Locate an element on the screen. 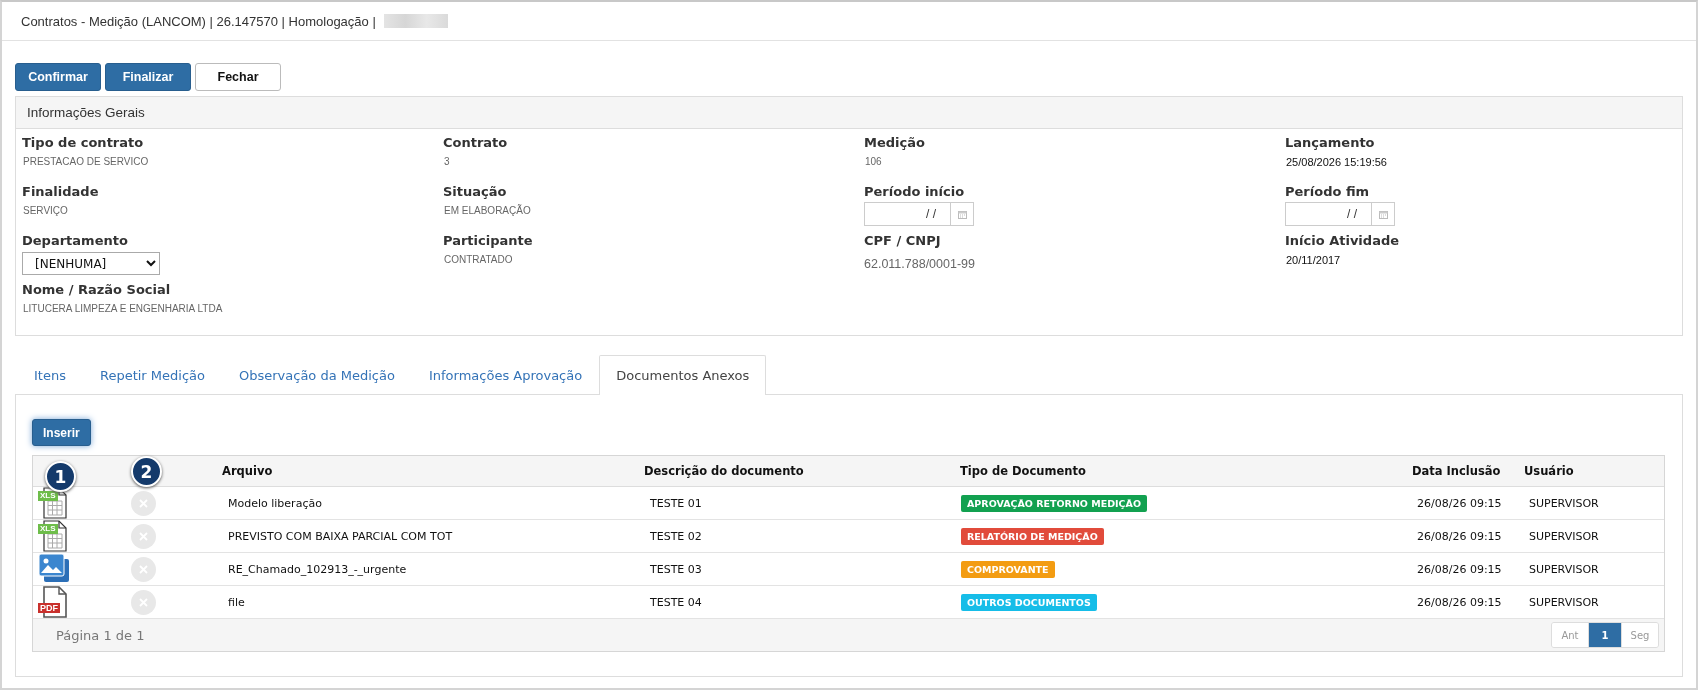 This screenshot has width=1698, height=690. field-label: CPF / CNPJ is located at coordinates (902, 240).